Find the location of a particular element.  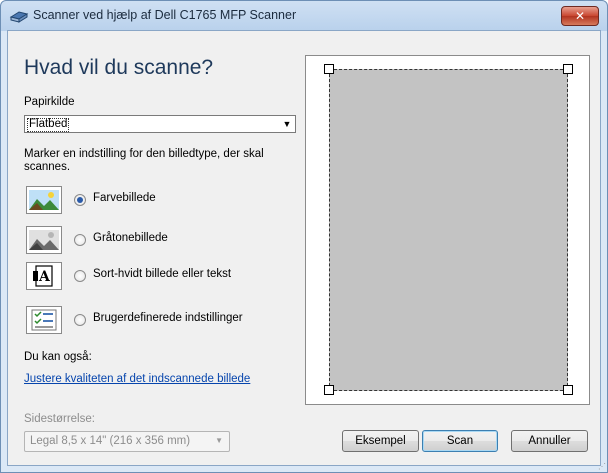

scan-button: Scan is located at coordinates (460, 441).